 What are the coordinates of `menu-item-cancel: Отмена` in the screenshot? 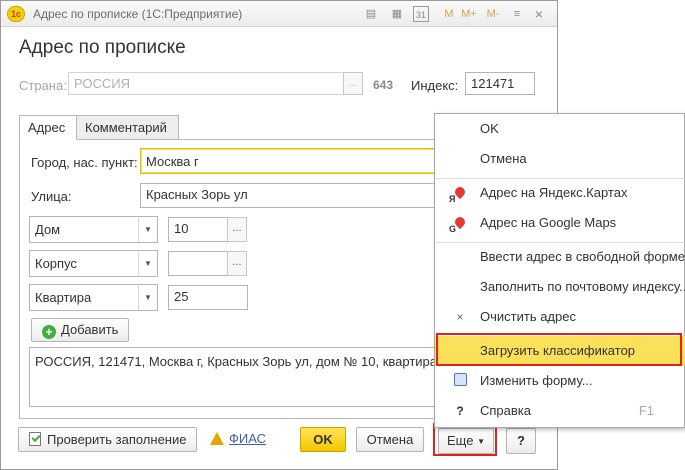 It's located at (560, 159).